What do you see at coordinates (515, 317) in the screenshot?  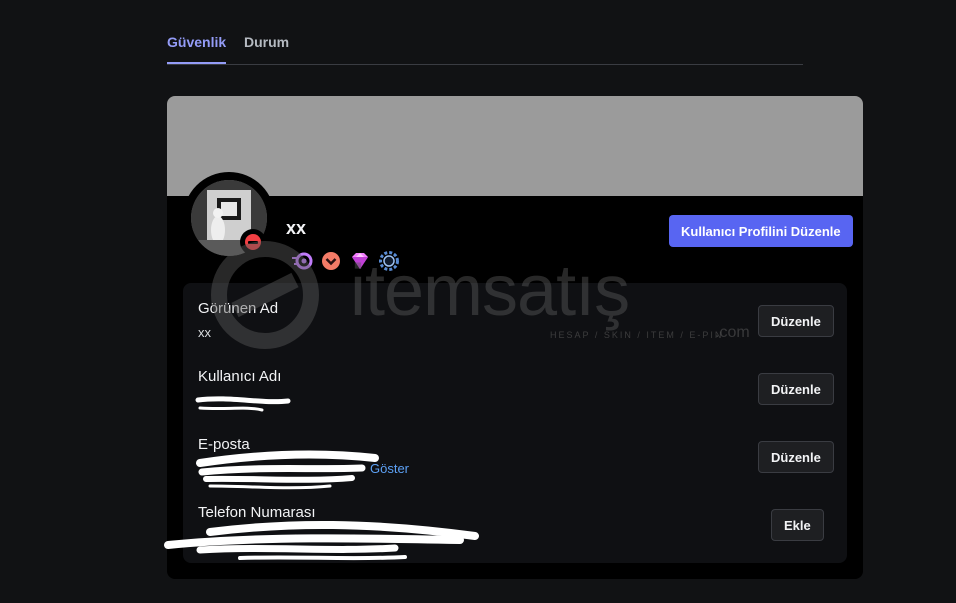 I see `row-display-name: Görünen Ad xx Düzenle` at bounding box center [515, 317].